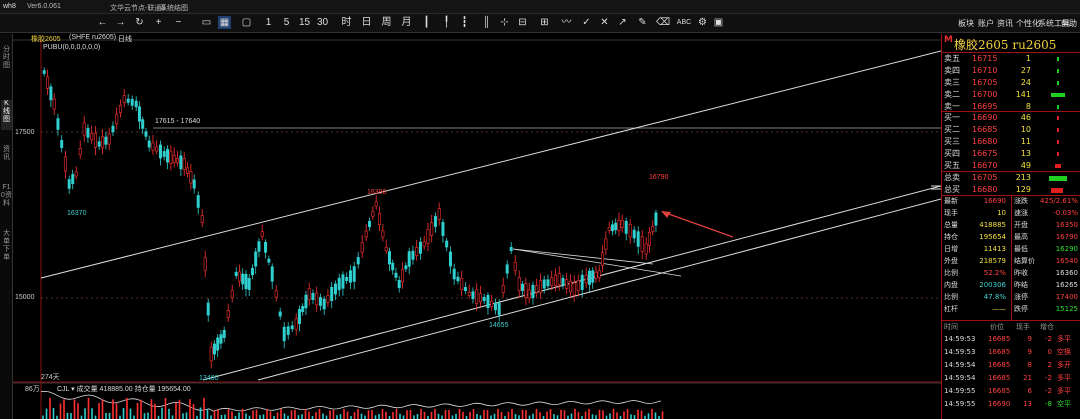 The height and width of the screenshot is (419, 1080). I want to click on grid-2-icon: ⊞, so click(544, 22).